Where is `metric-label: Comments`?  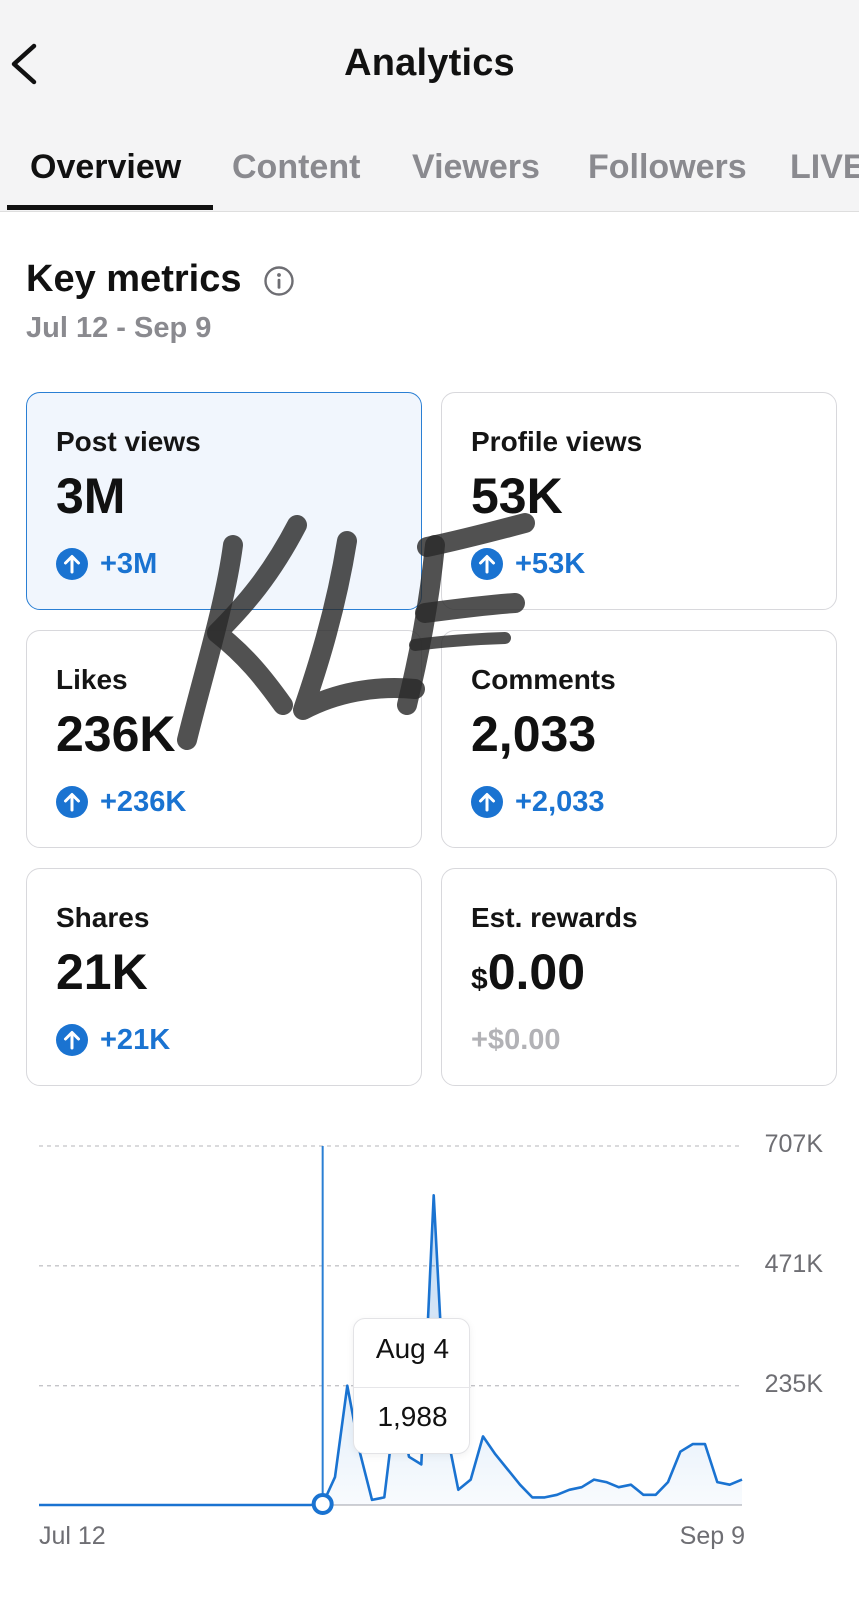
metric-label: Comments is located at coordinates (543, 679).